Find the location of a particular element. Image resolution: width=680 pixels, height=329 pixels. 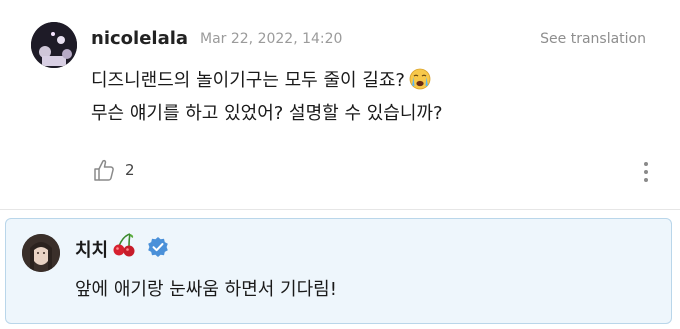

more-options-icon is located at coordinates (646, 172).